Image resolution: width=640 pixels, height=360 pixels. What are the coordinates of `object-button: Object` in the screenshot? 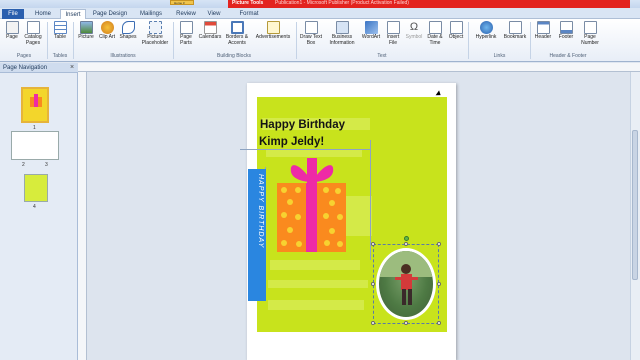 It's located at (456, 31).